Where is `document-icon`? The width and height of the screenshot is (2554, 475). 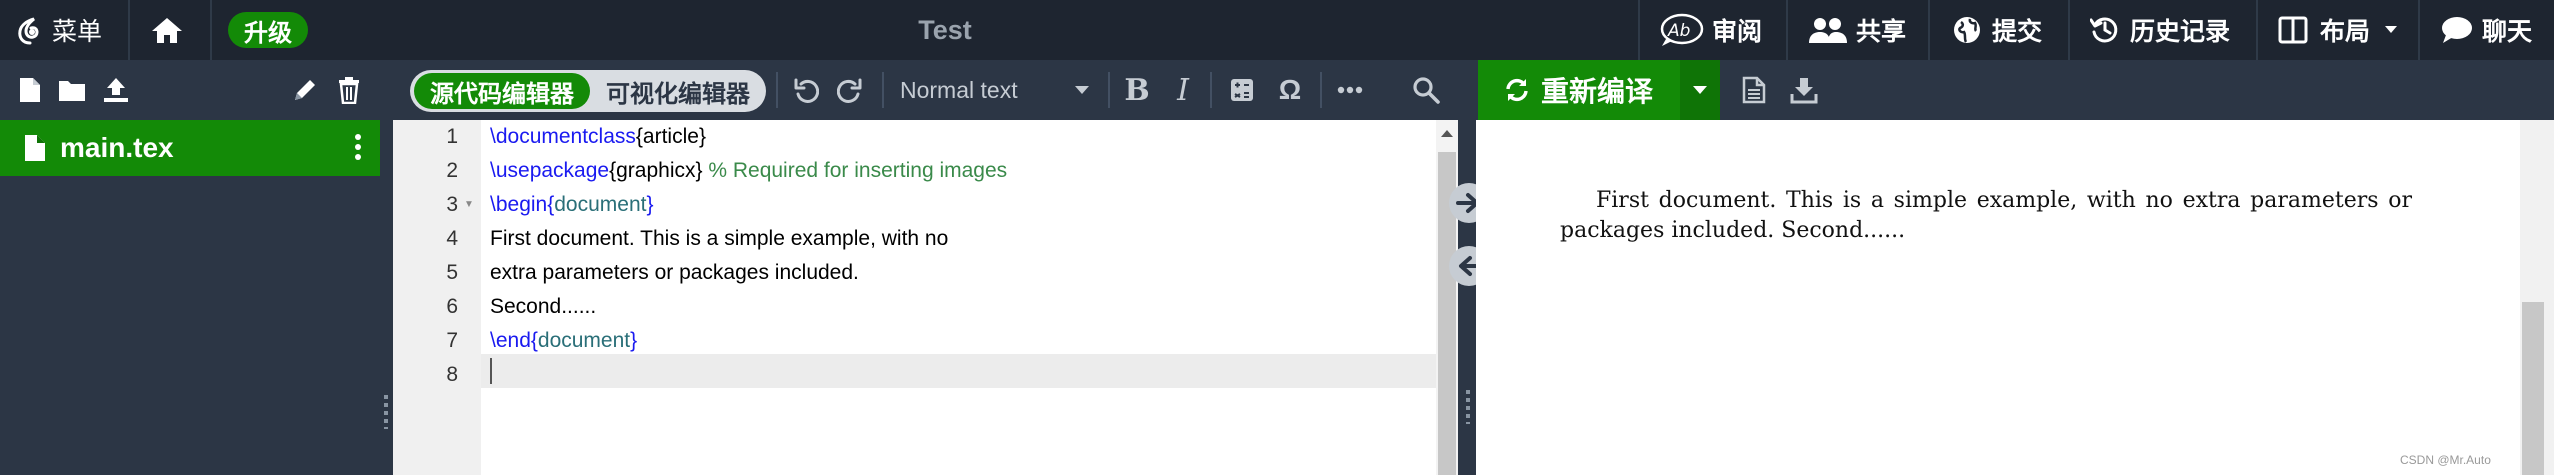 document-icon is located at coordinates (1754, 90).